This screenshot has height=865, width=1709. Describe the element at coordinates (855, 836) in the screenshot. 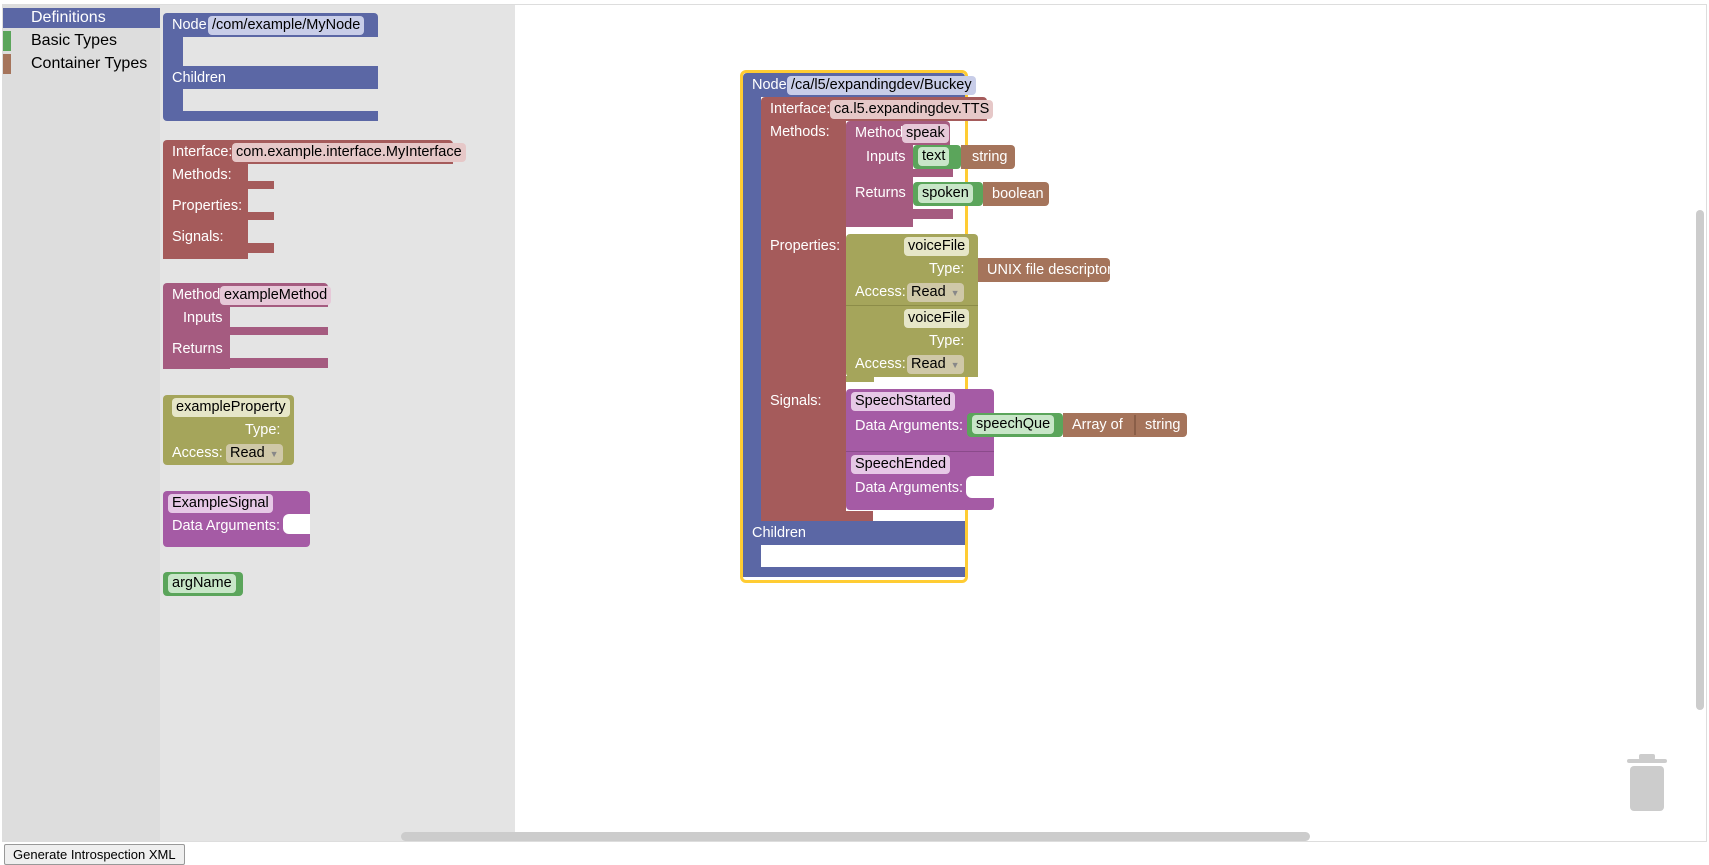

I see `horizontal-scrollbar` at that location.